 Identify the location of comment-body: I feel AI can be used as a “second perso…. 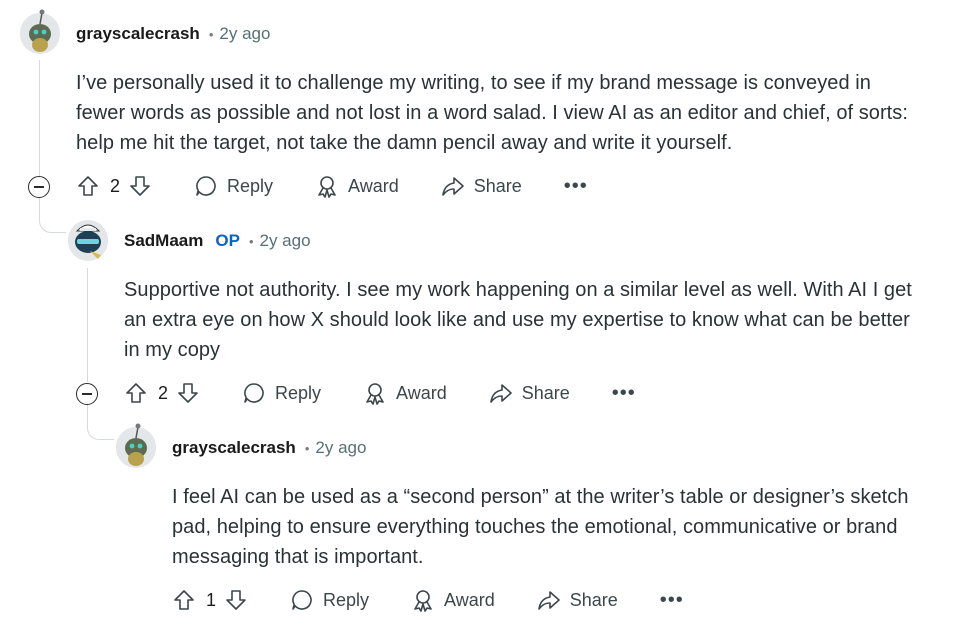
(559, 527).